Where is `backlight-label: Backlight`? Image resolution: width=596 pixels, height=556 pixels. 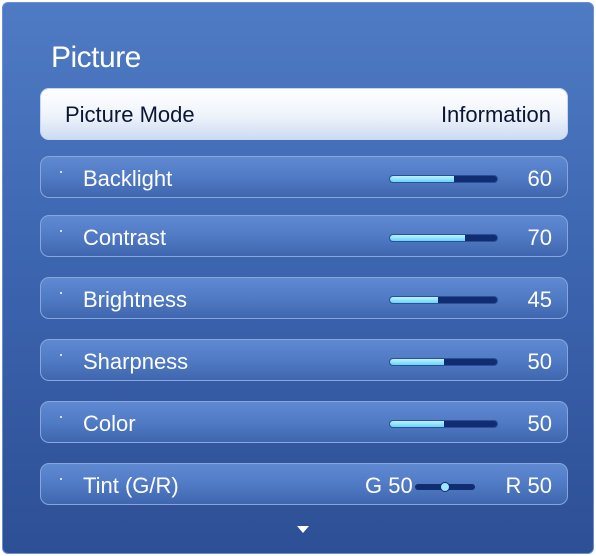
backlight-label: Backlight is located at coordinates (128, 178).